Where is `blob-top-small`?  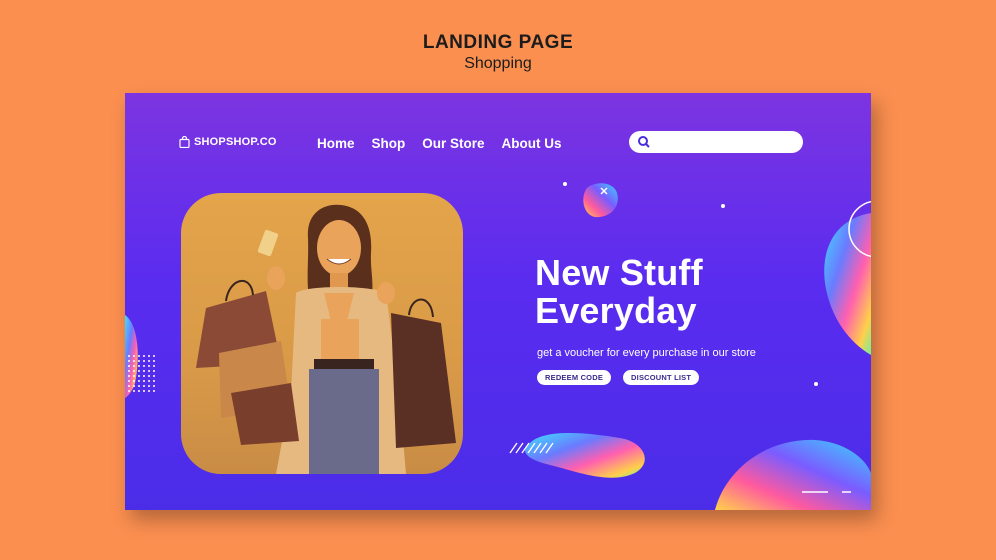
blob-top-small is located at coordinates (600, 200).